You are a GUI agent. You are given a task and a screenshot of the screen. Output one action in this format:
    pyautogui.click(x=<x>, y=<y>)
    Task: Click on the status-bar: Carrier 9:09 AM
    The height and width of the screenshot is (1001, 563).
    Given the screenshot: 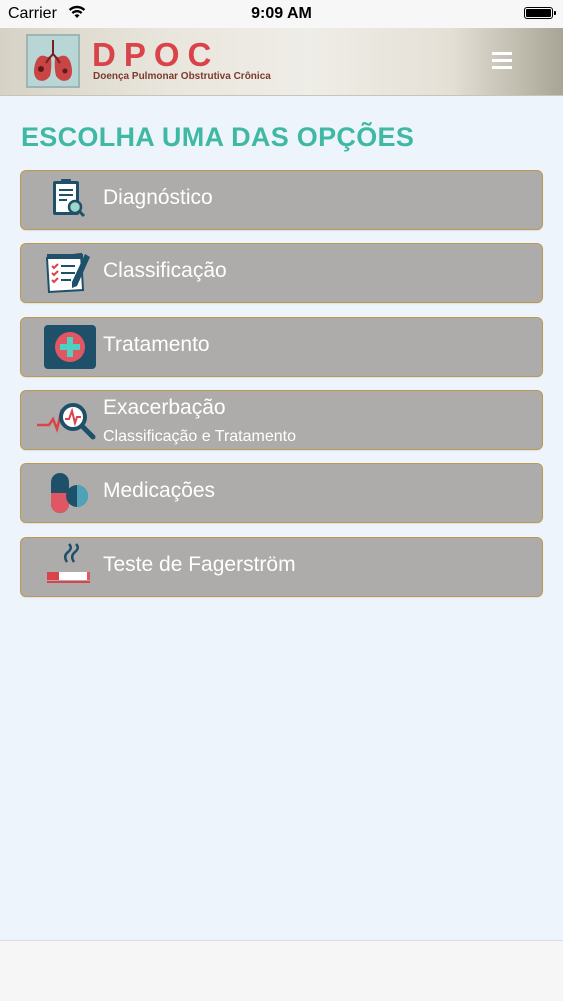 What is the action you would take?
    pyautogui.click(x=281, y=14)
    